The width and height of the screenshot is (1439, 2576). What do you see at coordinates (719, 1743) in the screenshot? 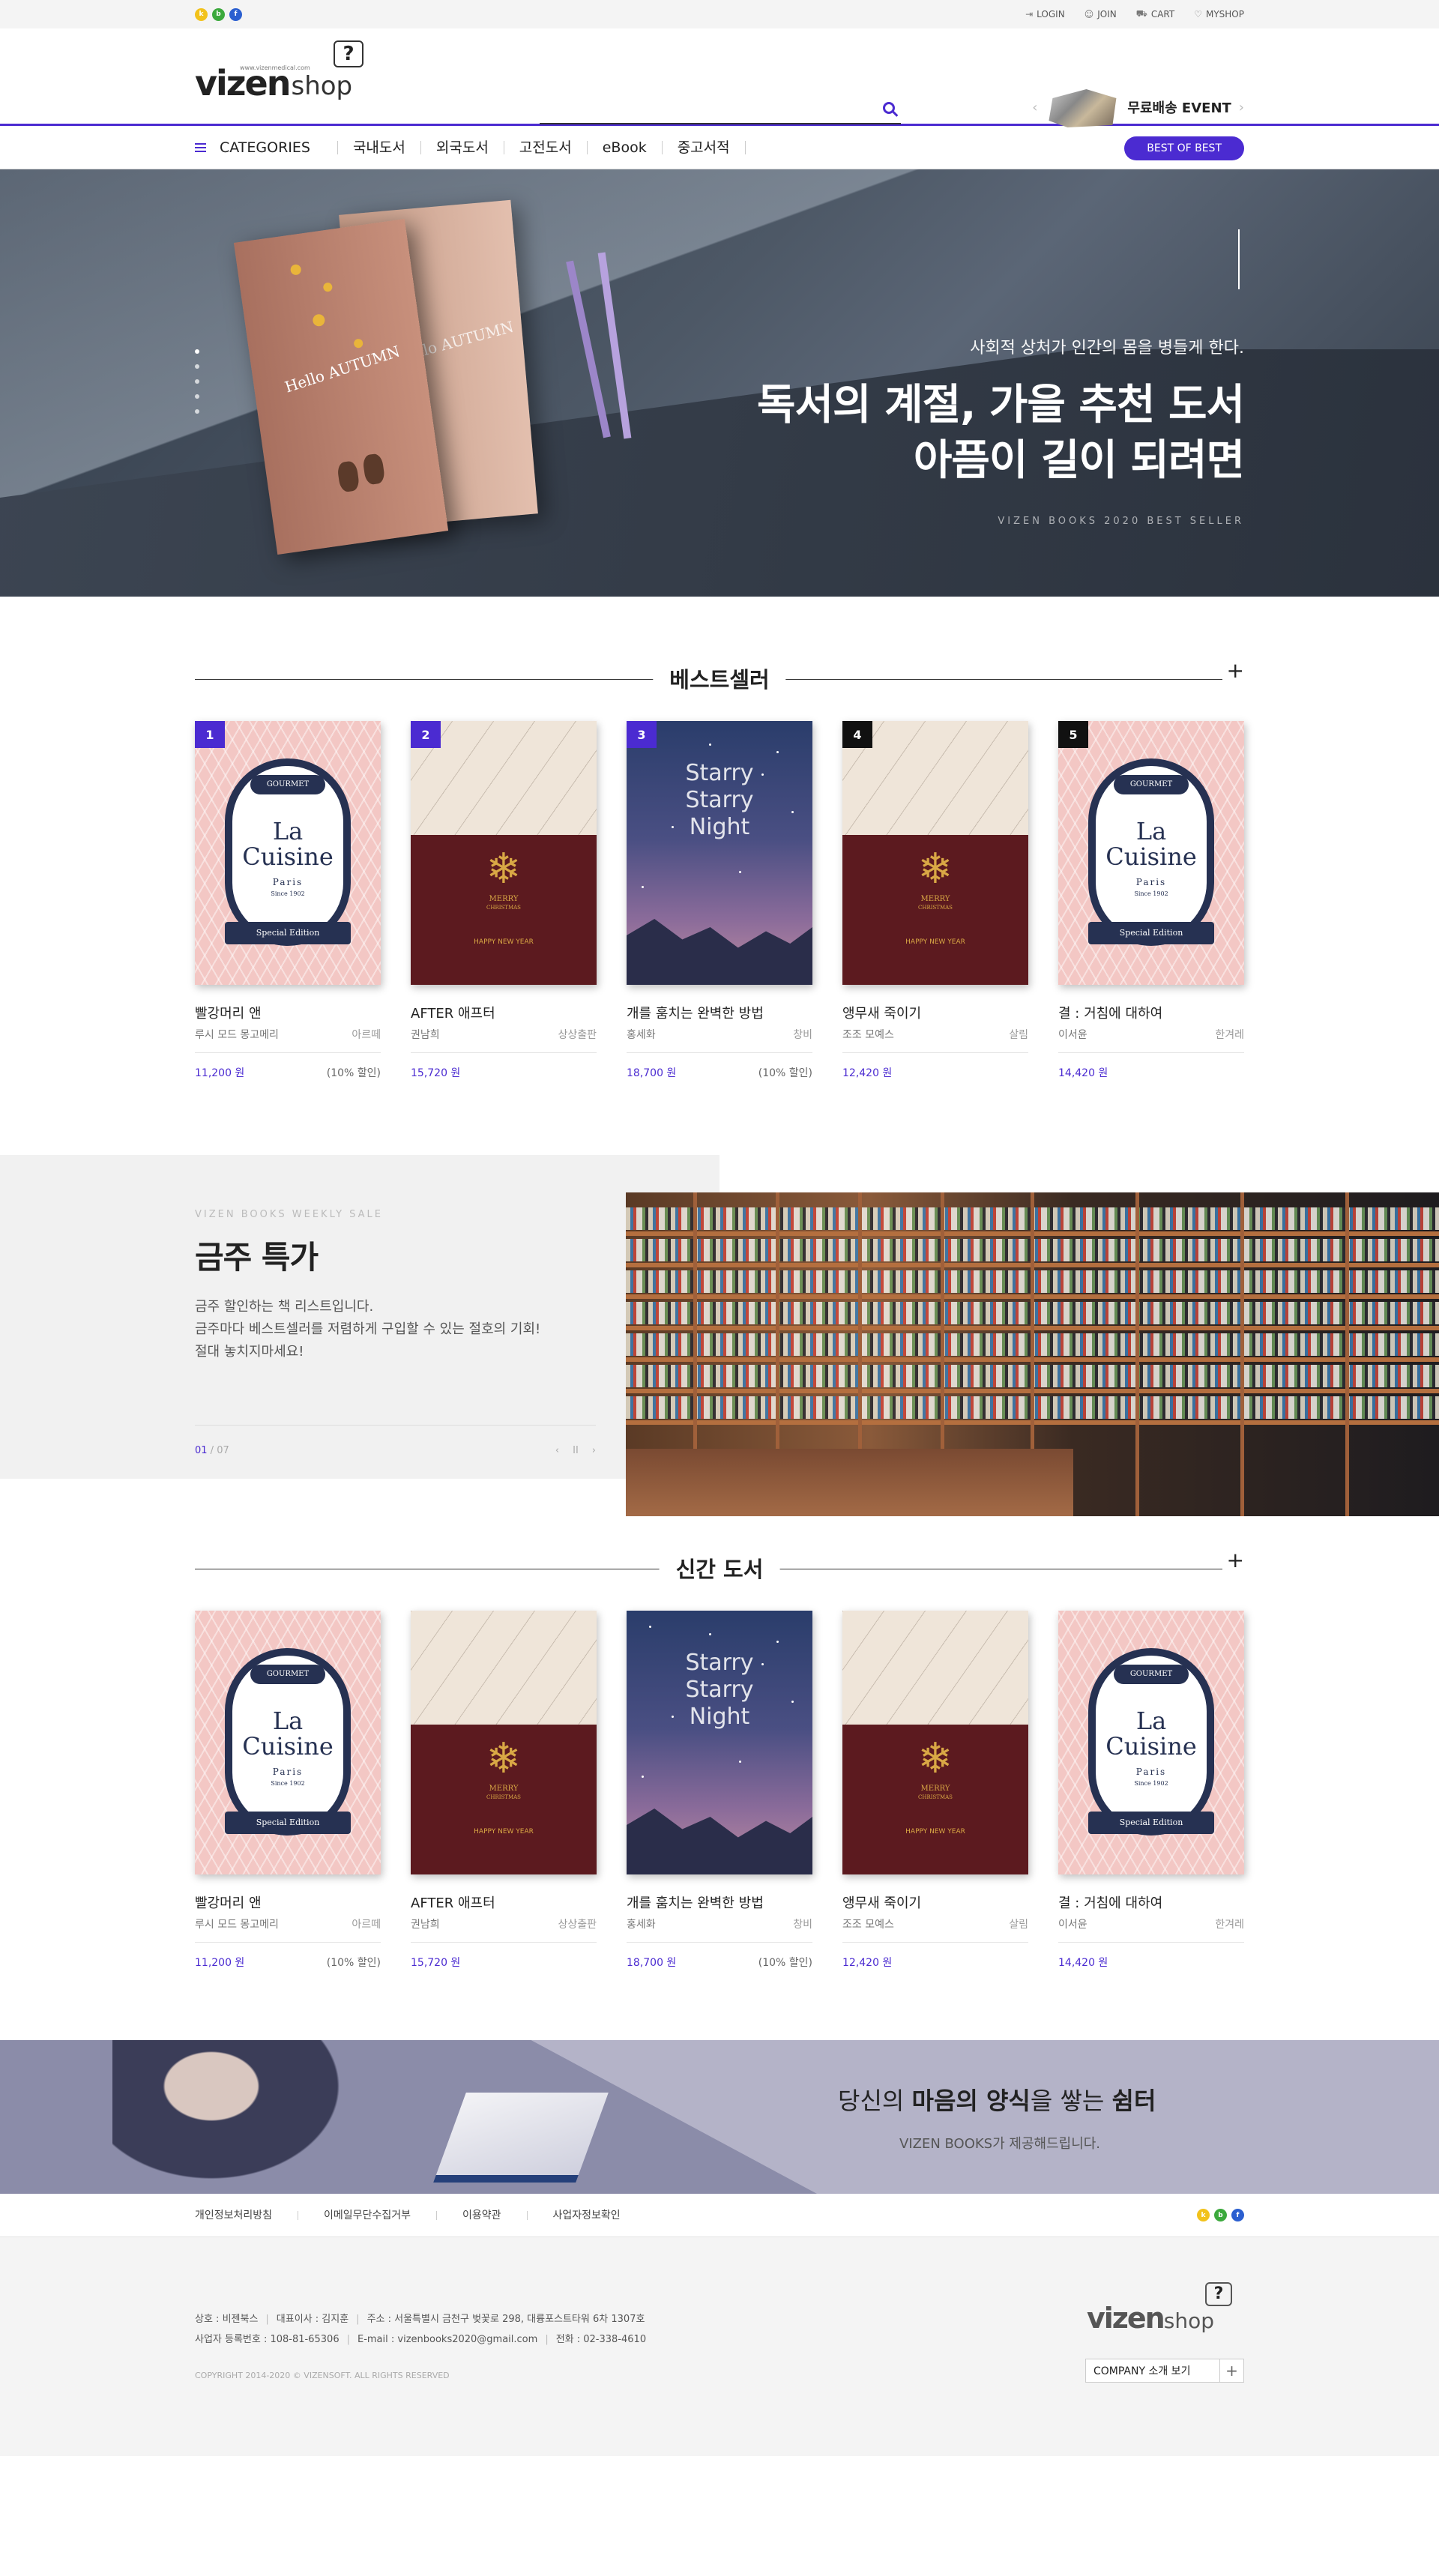
I see `book-cover: Starry Starry Night` at bounding box center [719, 1743].